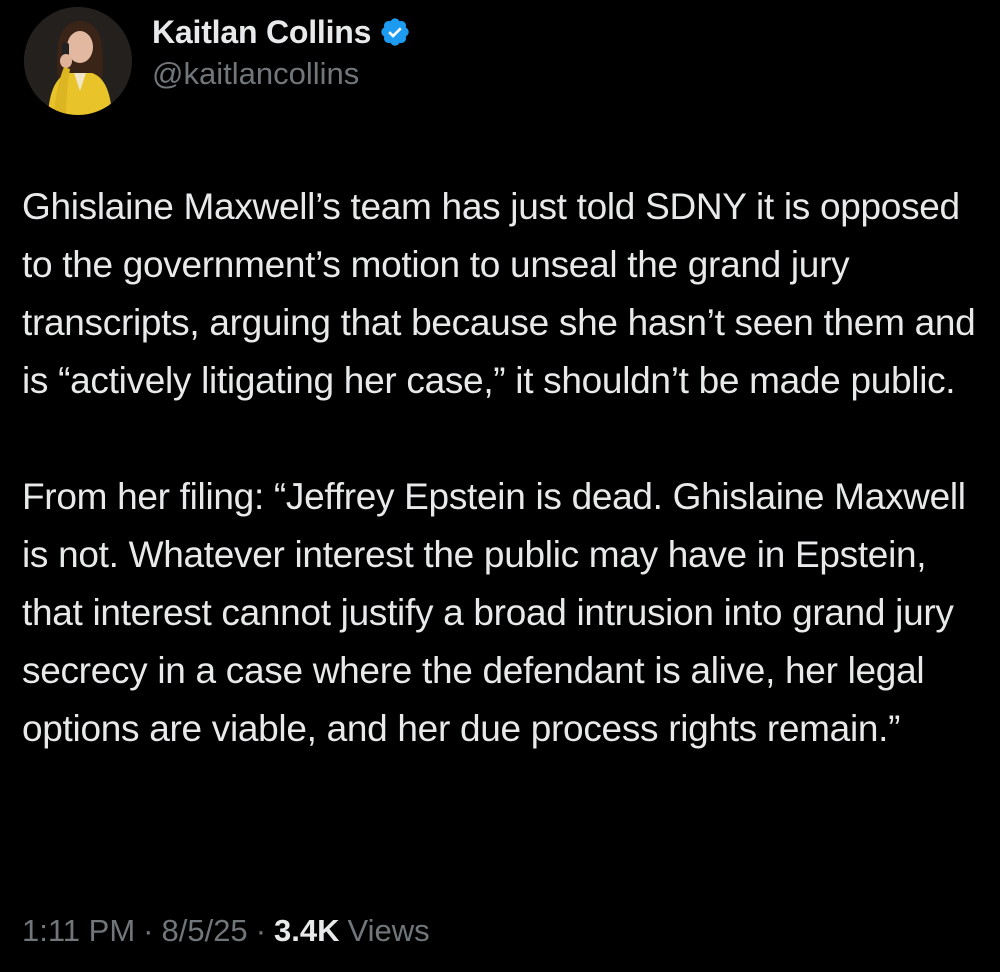 The width and height of the screenshot is (1000, 972). Describe the element at coordinates (78, 931) in the screenshot. I see `tweet-time: 1:11 PM` at that location.